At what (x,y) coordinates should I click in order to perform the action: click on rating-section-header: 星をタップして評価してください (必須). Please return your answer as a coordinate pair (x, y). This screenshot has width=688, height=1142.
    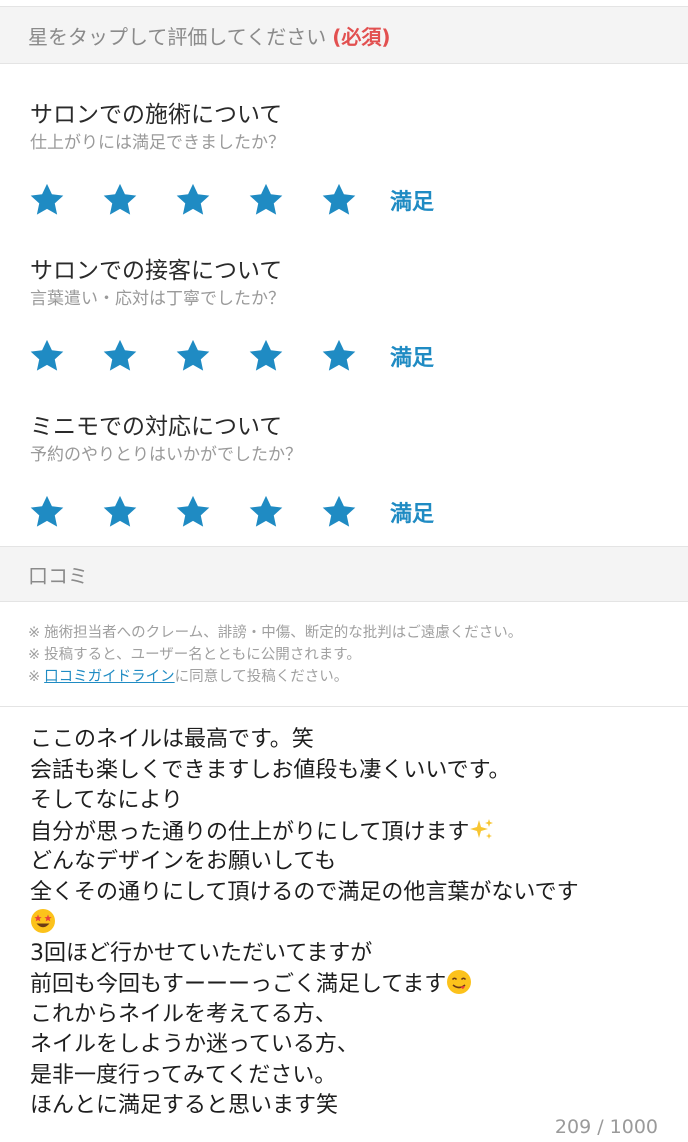
    Looking at the image, I should click on (344, 35).